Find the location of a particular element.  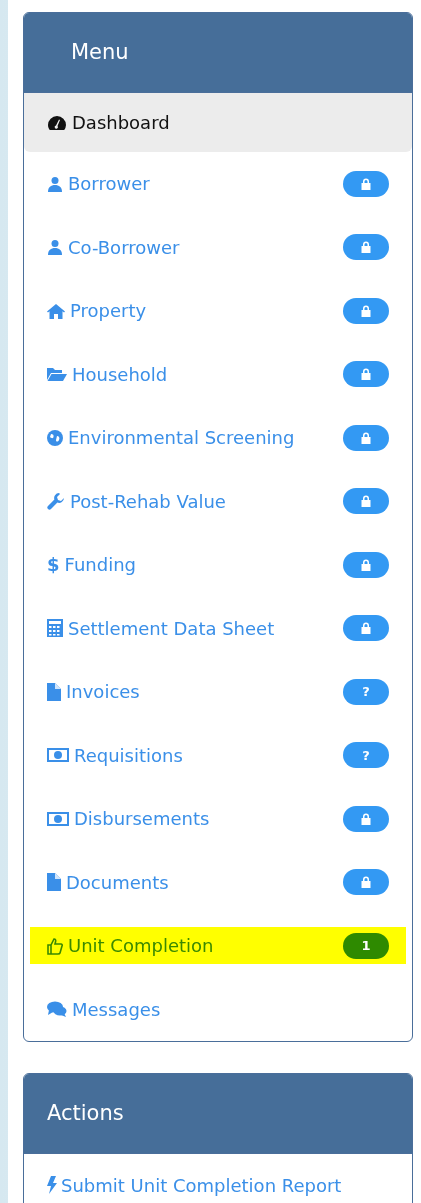

menu-link: Requisitions is located at coordinates (115, 755).